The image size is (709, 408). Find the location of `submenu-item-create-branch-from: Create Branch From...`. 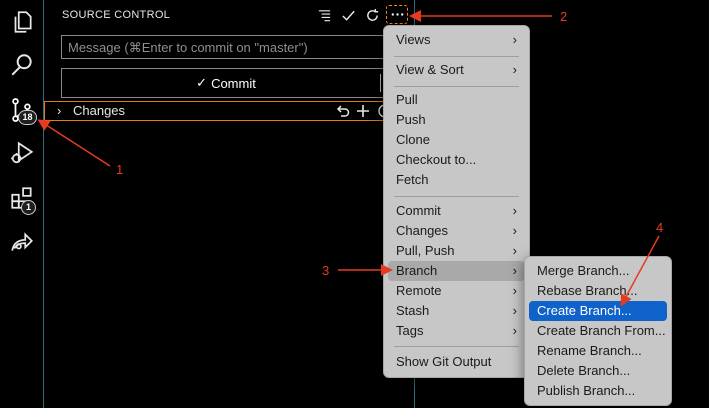

submenu-item-create-branch-from: Create Branch From... is located at coordinates (598, 331).